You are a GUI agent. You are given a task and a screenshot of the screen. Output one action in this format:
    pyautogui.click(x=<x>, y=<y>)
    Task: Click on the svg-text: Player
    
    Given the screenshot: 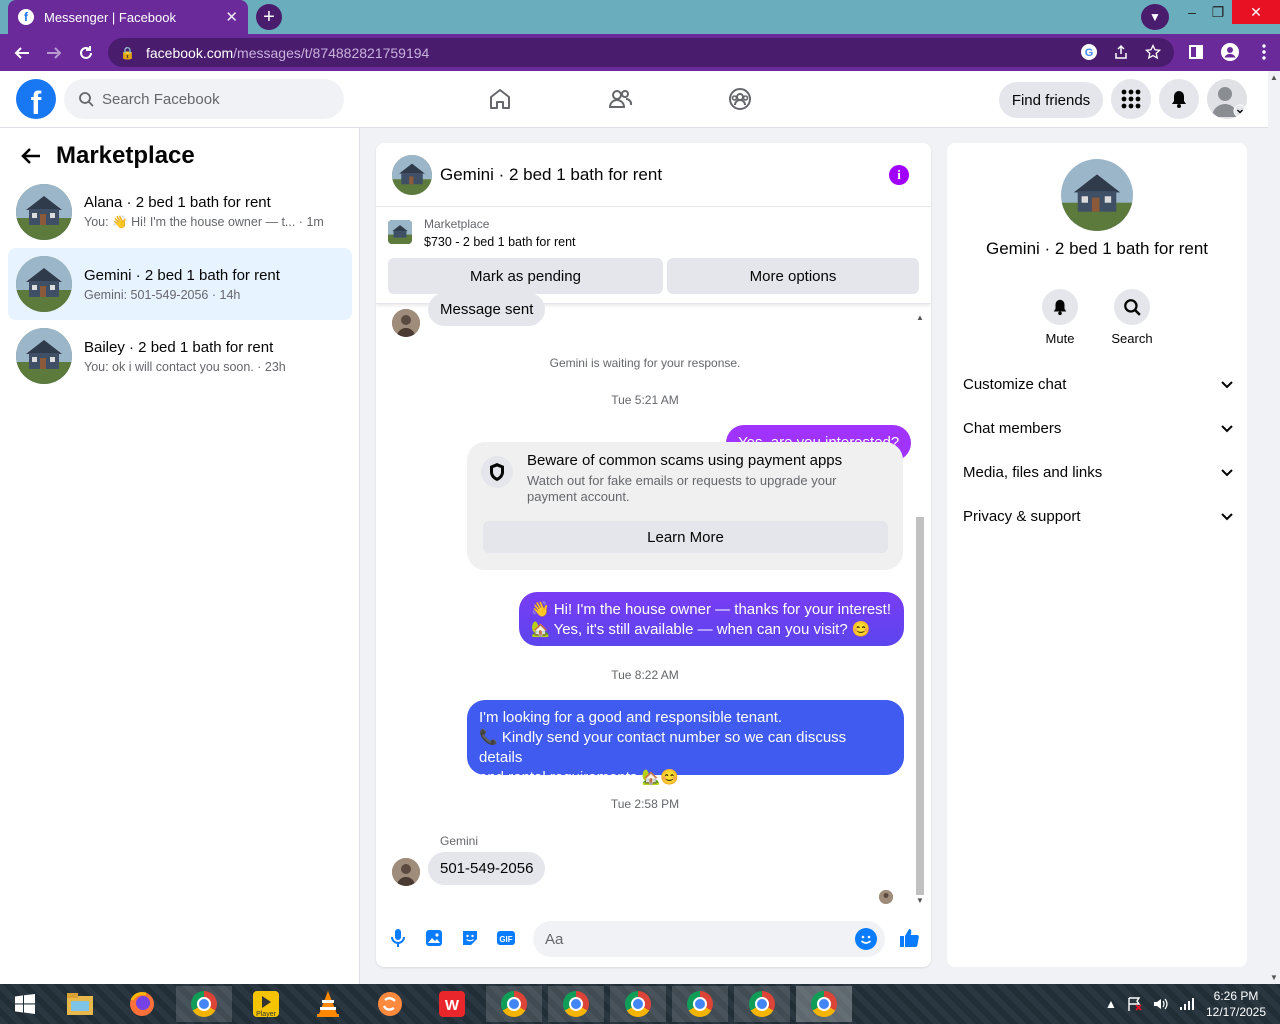 What is the action you would take?
    pyautogui.click(x=266, y=1014)
    